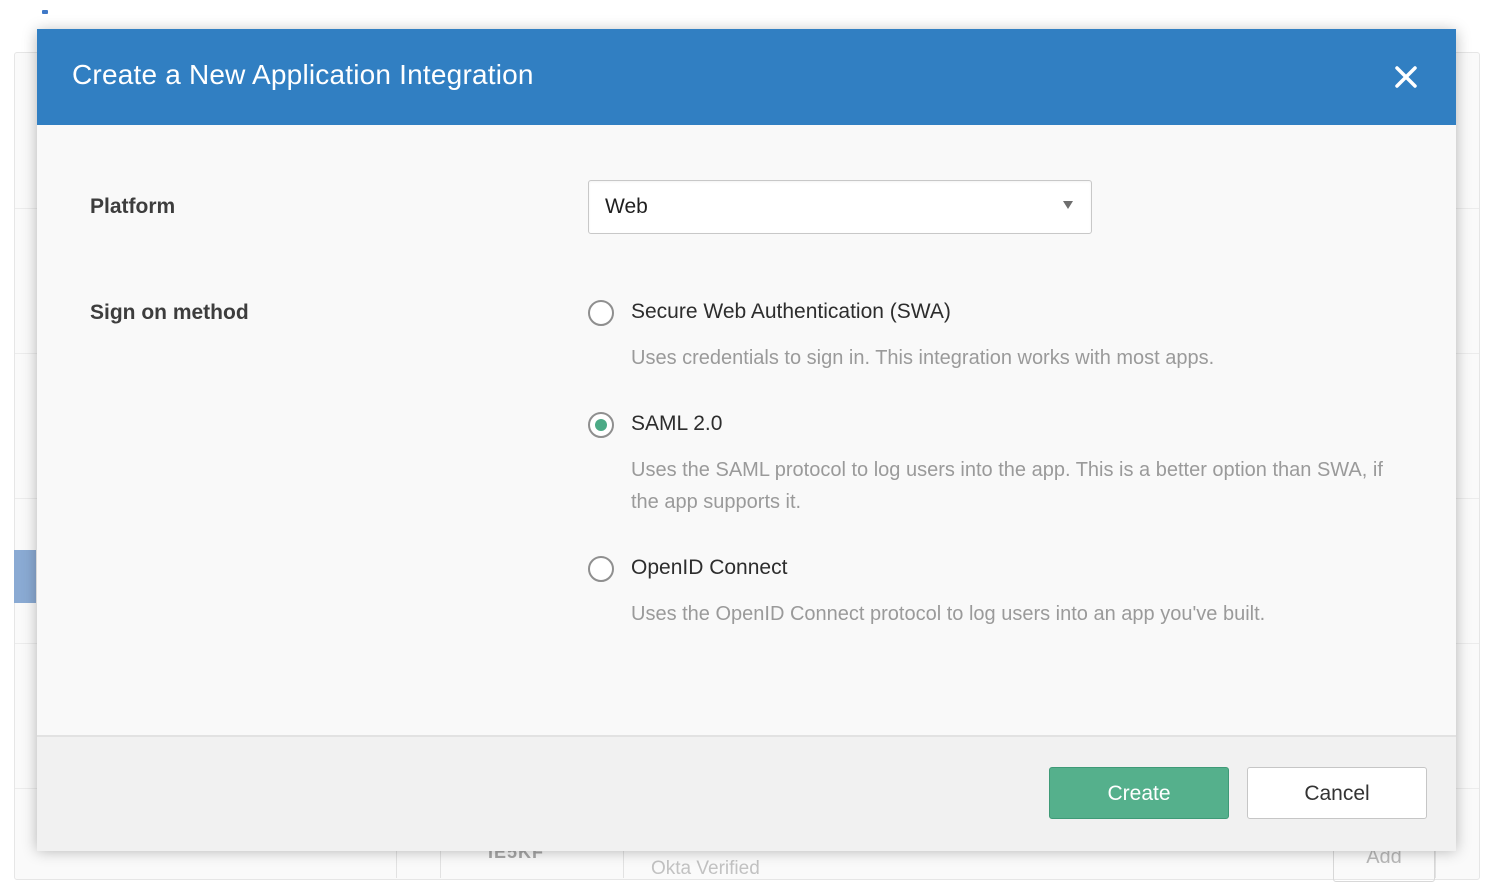 The image size is (1498, 890). What do you see at coordinates (25, 576) in the screenshot?
I see `background-sidebar-active-item` at bounding box center [25, 576].